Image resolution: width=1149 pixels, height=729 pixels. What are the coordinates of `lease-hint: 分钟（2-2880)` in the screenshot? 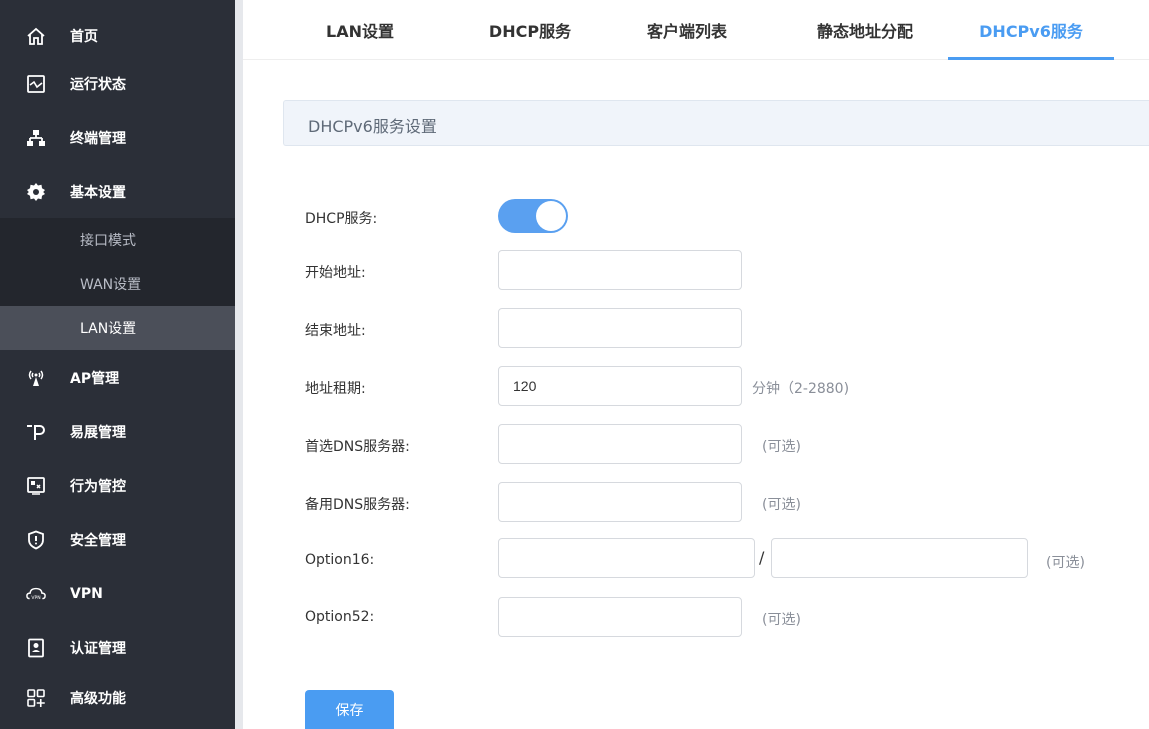 It's located at (801, 389).